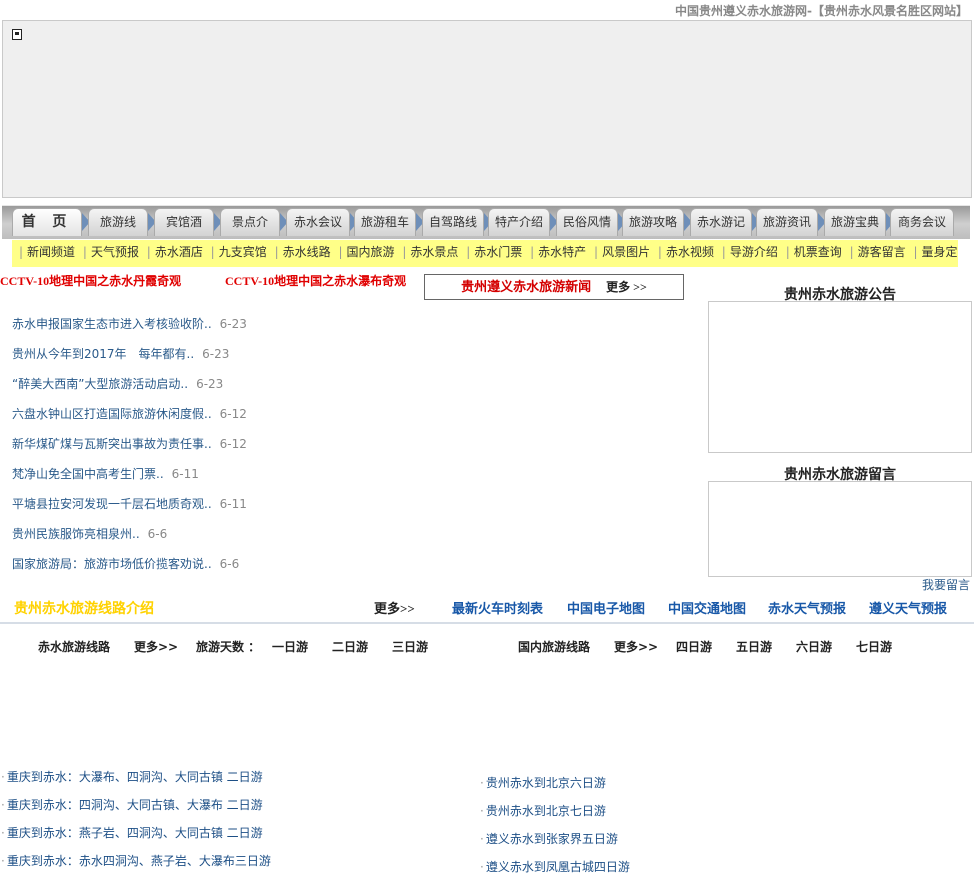 This screenshot has height=885, width=974. I want to click on list-item: · 重庆到赤水：大瀑布、四洞沟、大同古镇 二日游, so click(132, 776).